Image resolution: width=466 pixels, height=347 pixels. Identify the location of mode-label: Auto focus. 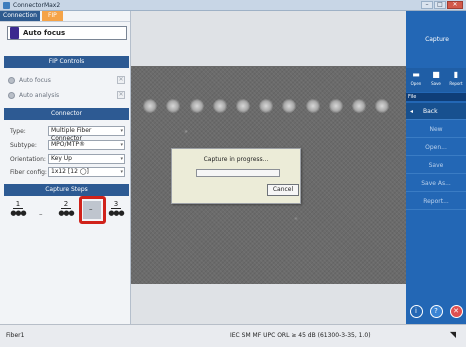
(44, 33).